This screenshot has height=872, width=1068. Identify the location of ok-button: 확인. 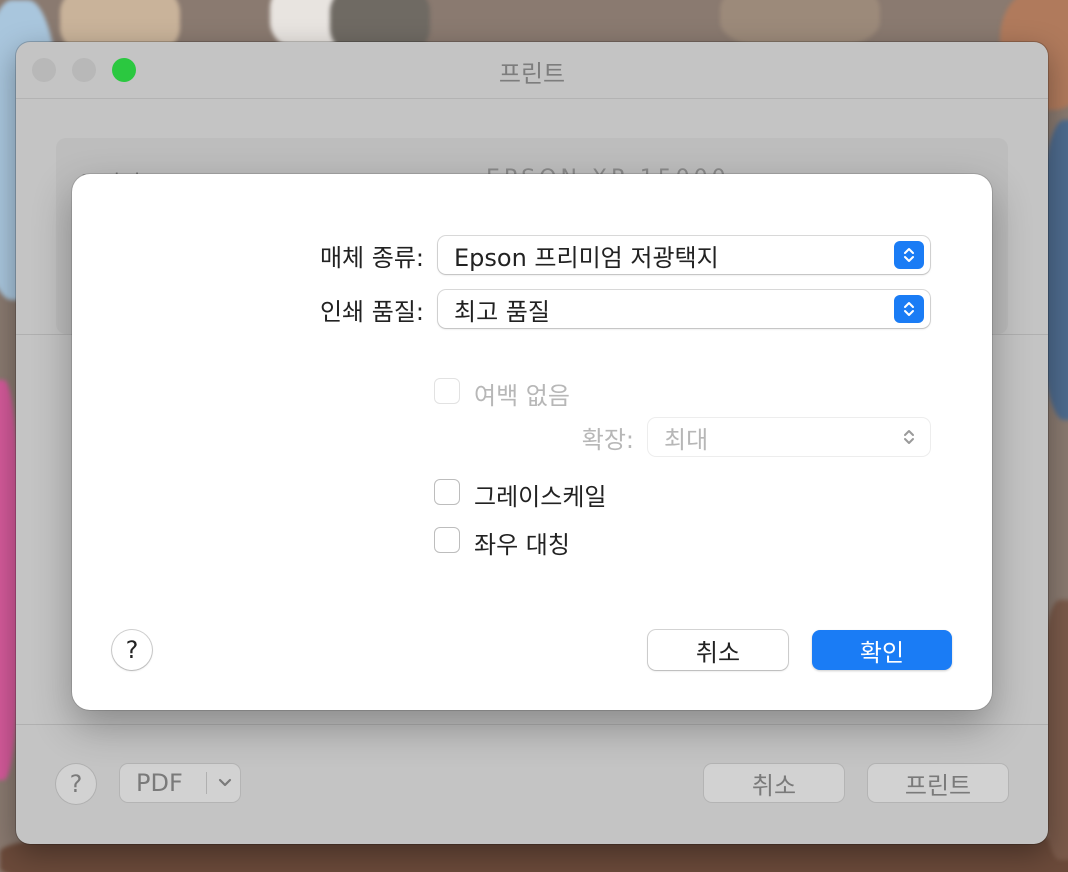
(882, 650).